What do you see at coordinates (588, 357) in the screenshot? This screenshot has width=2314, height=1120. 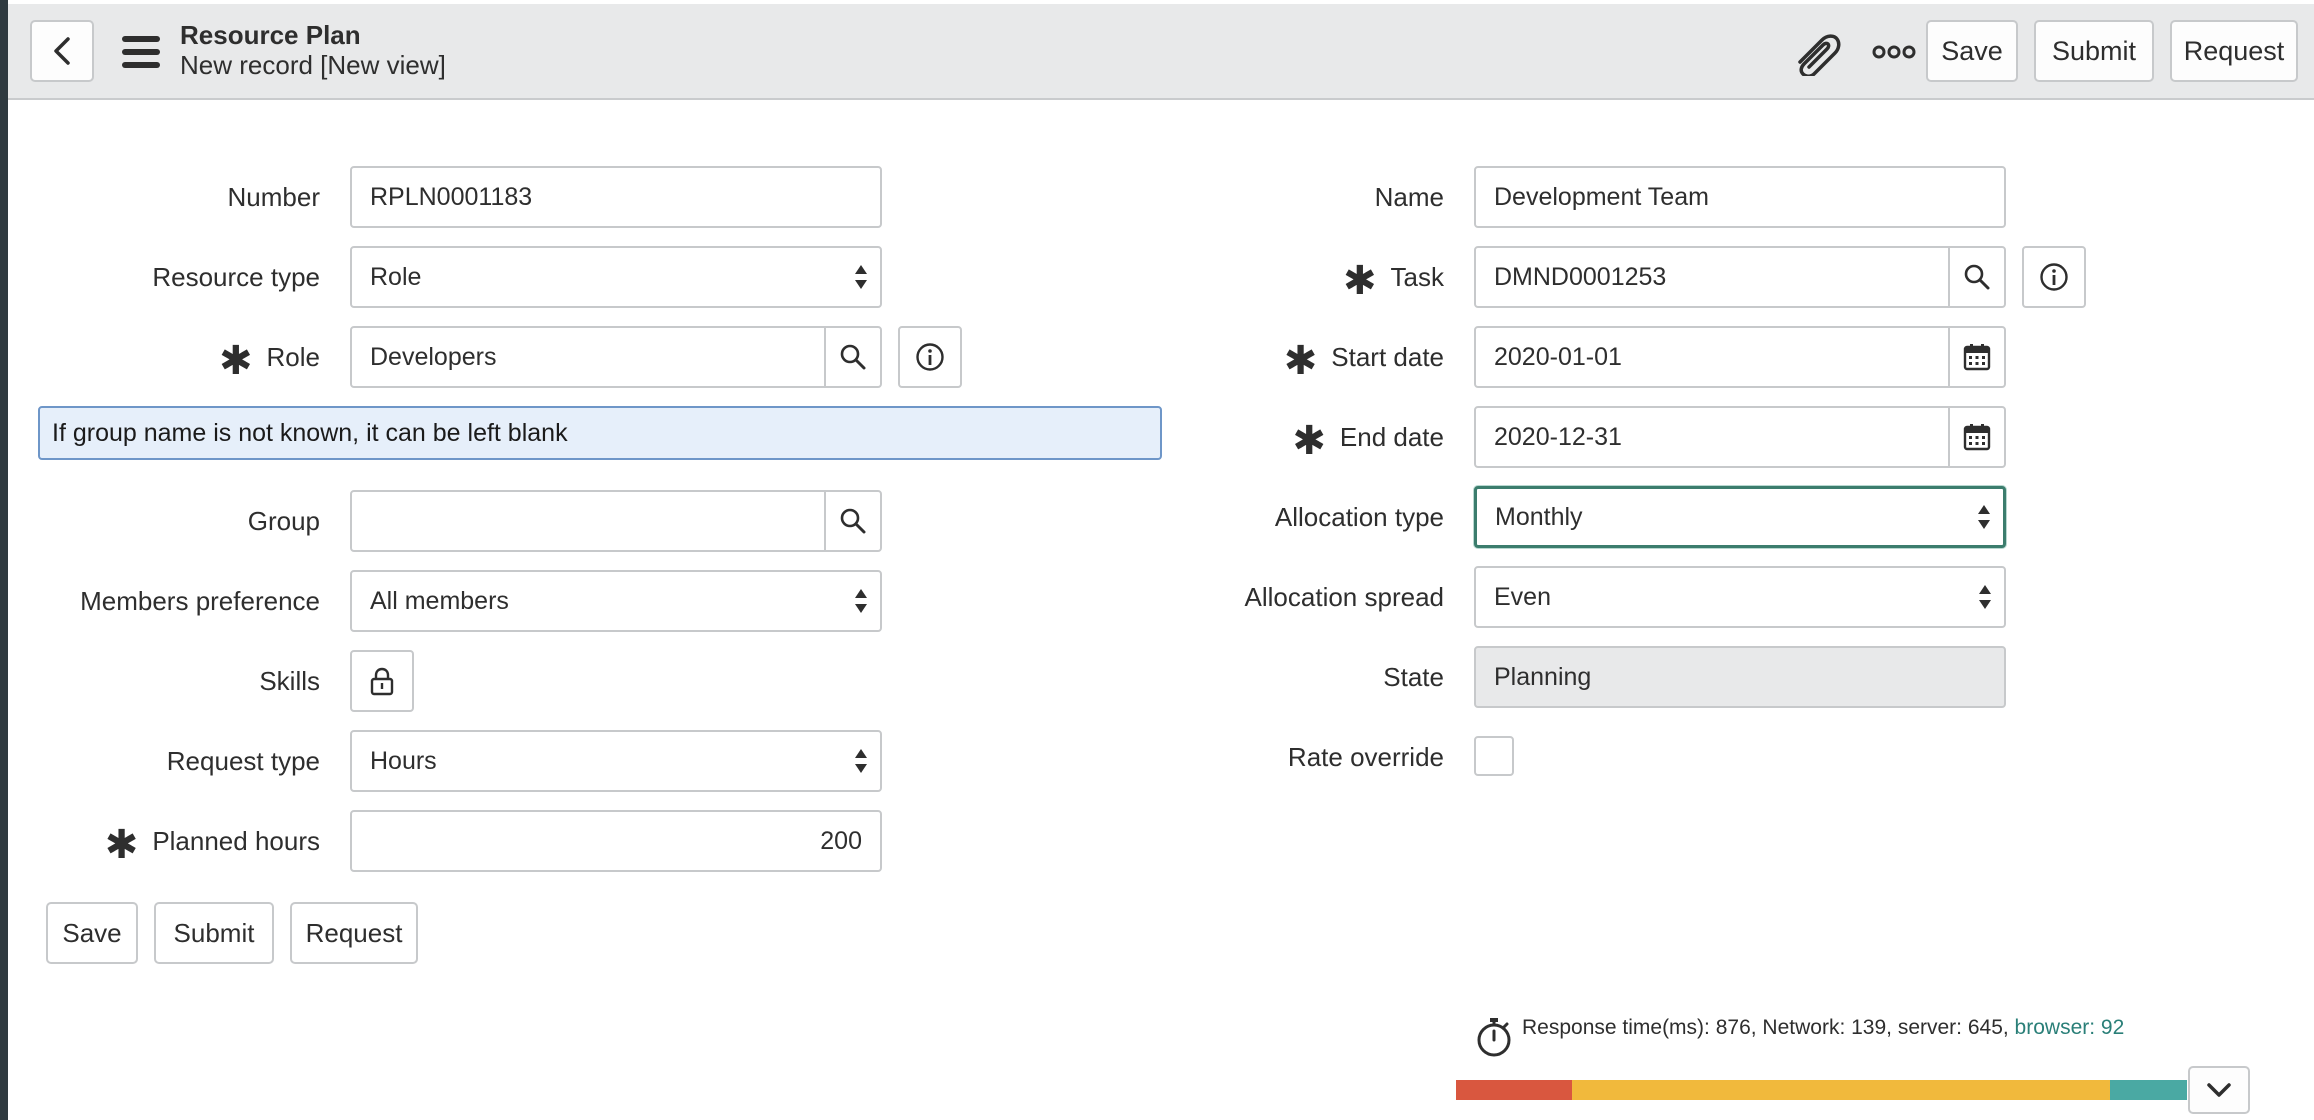 I see `role-input: Developers` at bounding box center [588, 357].